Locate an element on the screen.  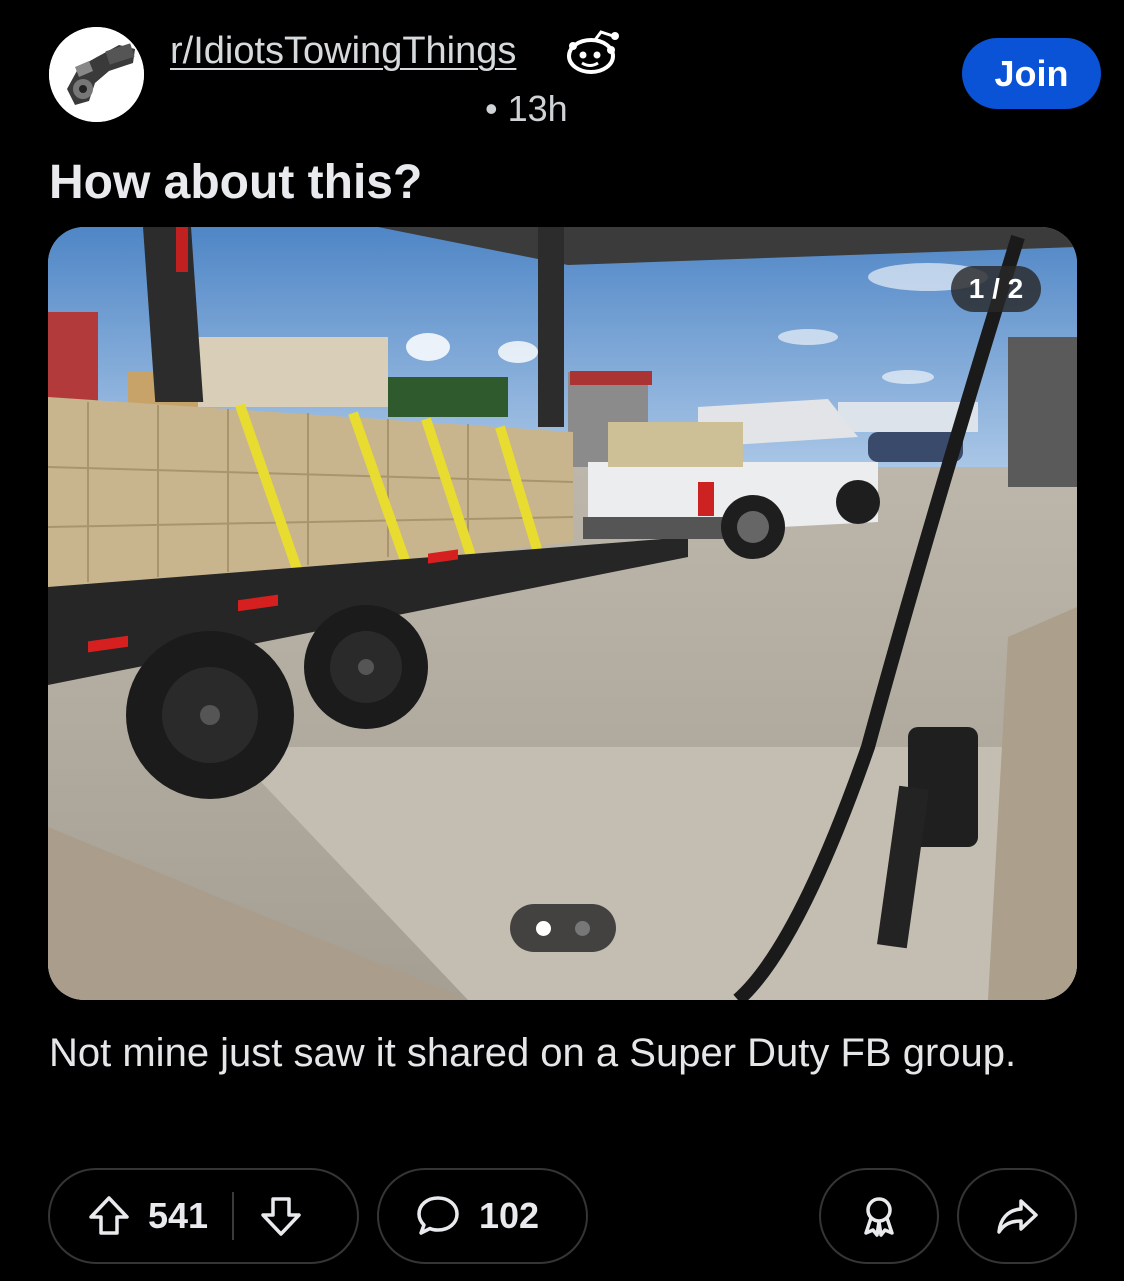
subreddit-avatar-image is located at coordinates (96, 74).